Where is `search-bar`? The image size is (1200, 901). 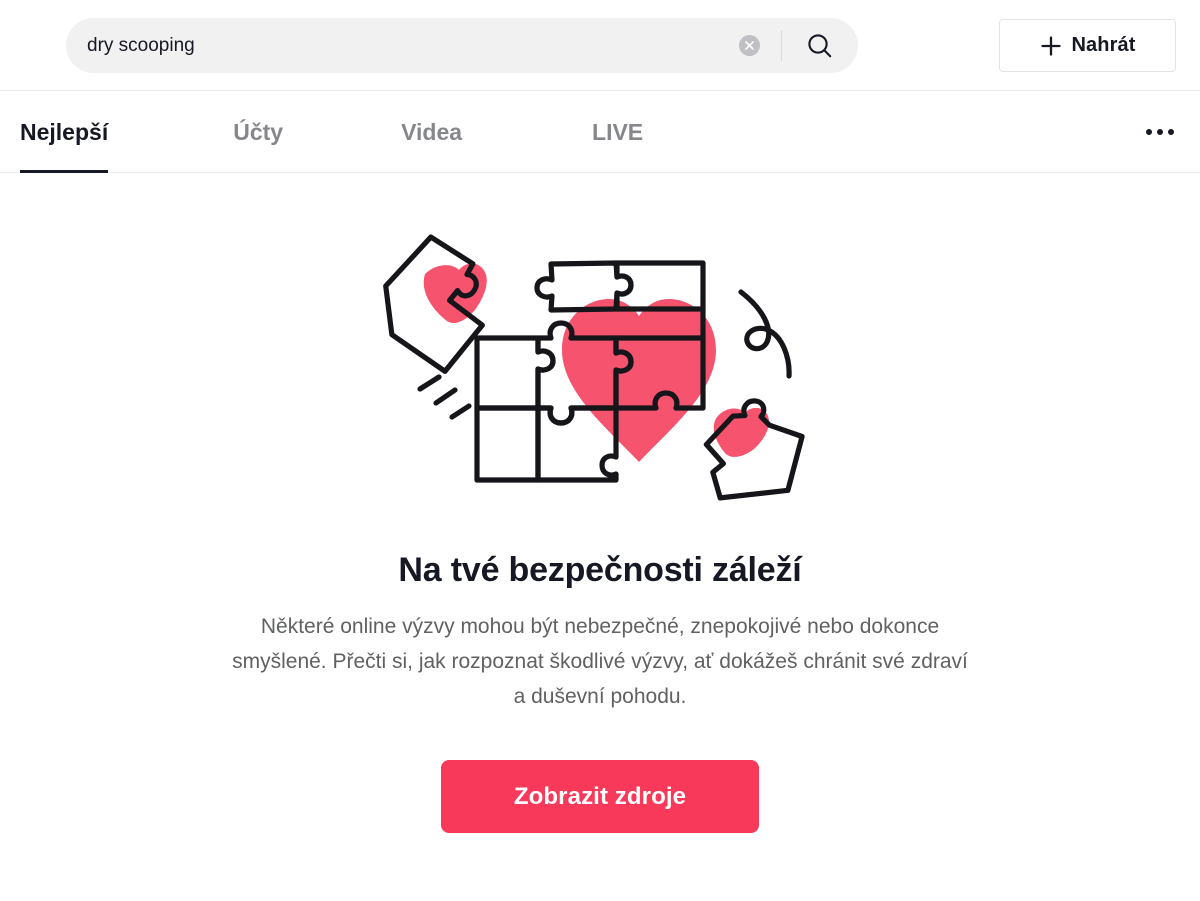
search-bar is located at coordinates (462, 45).